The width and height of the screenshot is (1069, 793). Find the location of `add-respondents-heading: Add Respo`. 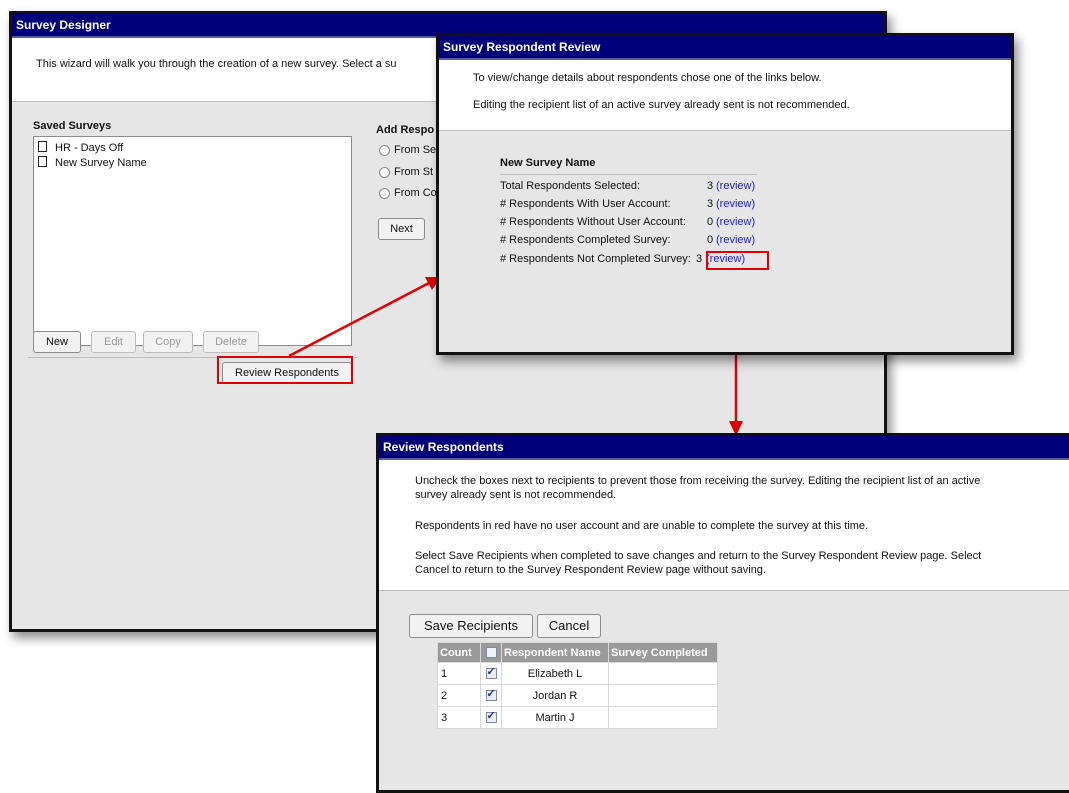

add-respondents-heading: Add Respo is located at coordinates (405, 130).